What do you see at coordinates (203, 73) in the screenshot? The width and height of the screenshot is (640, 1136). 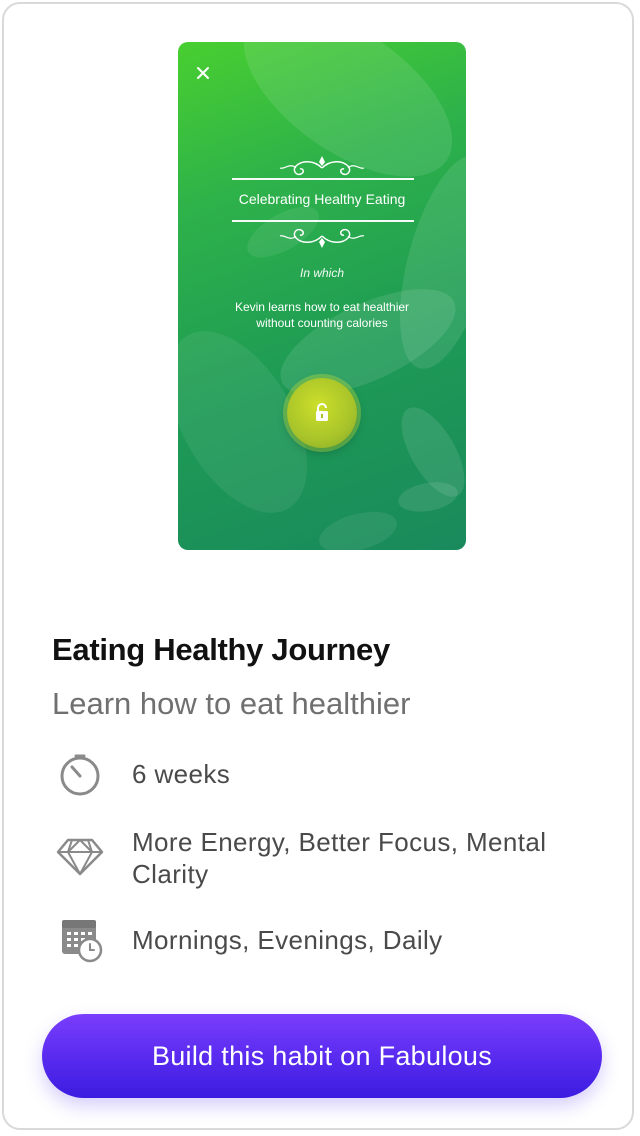 I see `close-icon` at bounding box center [203, 73].